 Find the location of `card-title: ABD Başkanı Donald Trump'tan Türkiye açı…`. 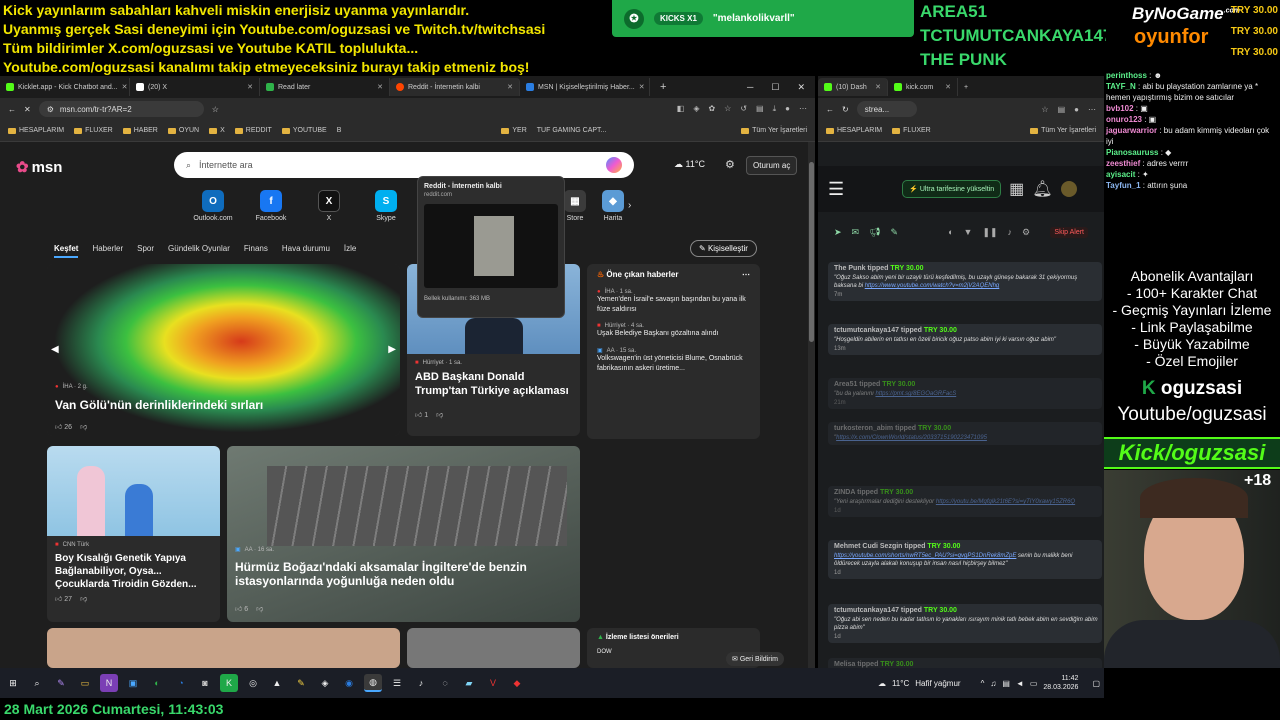

card-title: ABD Başkanı Donald Trump'tan Türkiye açı… is located at coordinates (493, 384).